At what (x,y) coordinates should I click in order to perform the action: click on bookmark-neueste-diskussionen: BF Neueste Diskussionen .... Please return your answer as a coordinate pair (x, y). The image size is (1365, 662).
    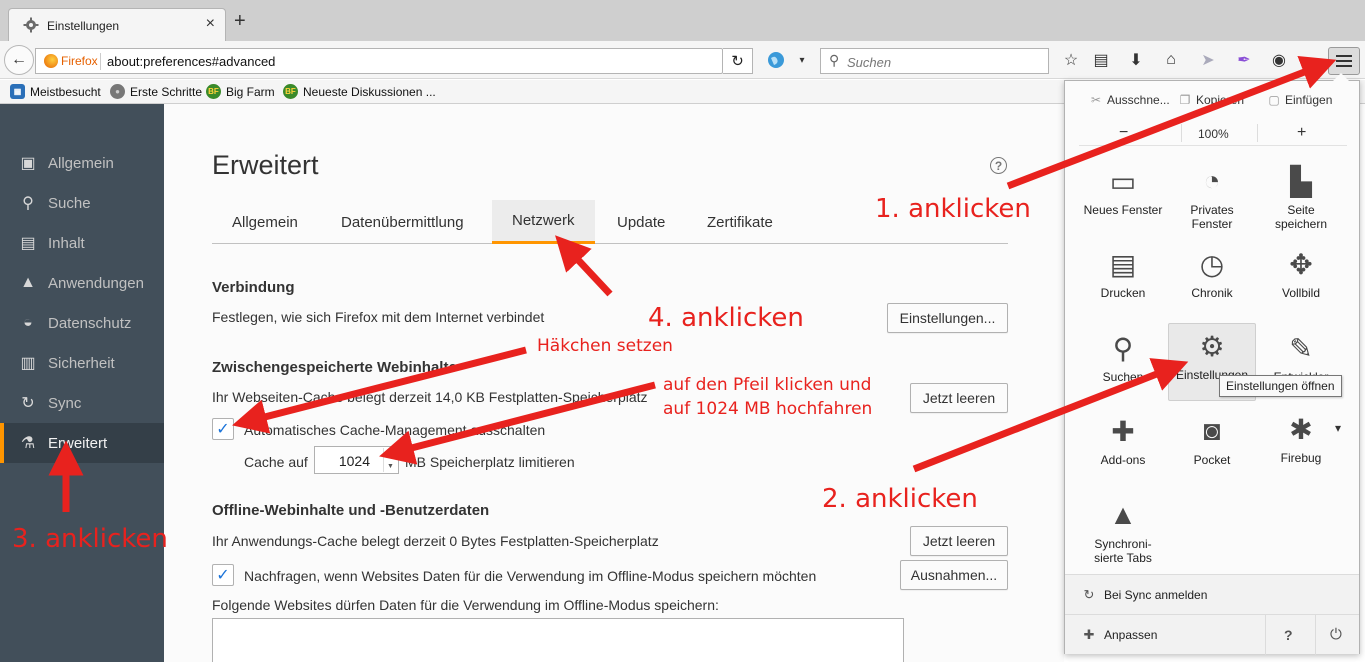
    Looking at the image, I should click on (359, 91).